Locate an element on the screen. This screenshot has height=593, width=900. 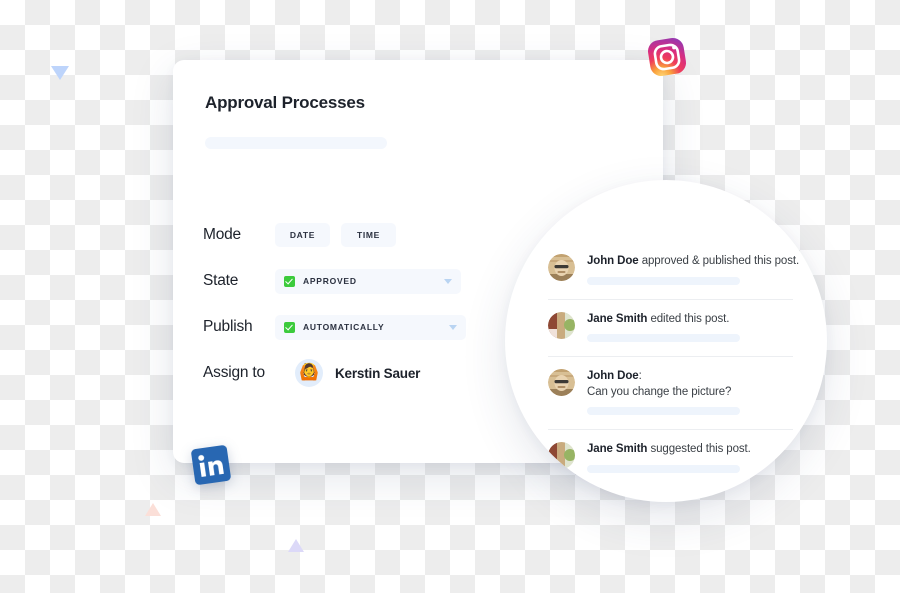
linkedin-icon is located at coordinates (211, 465).